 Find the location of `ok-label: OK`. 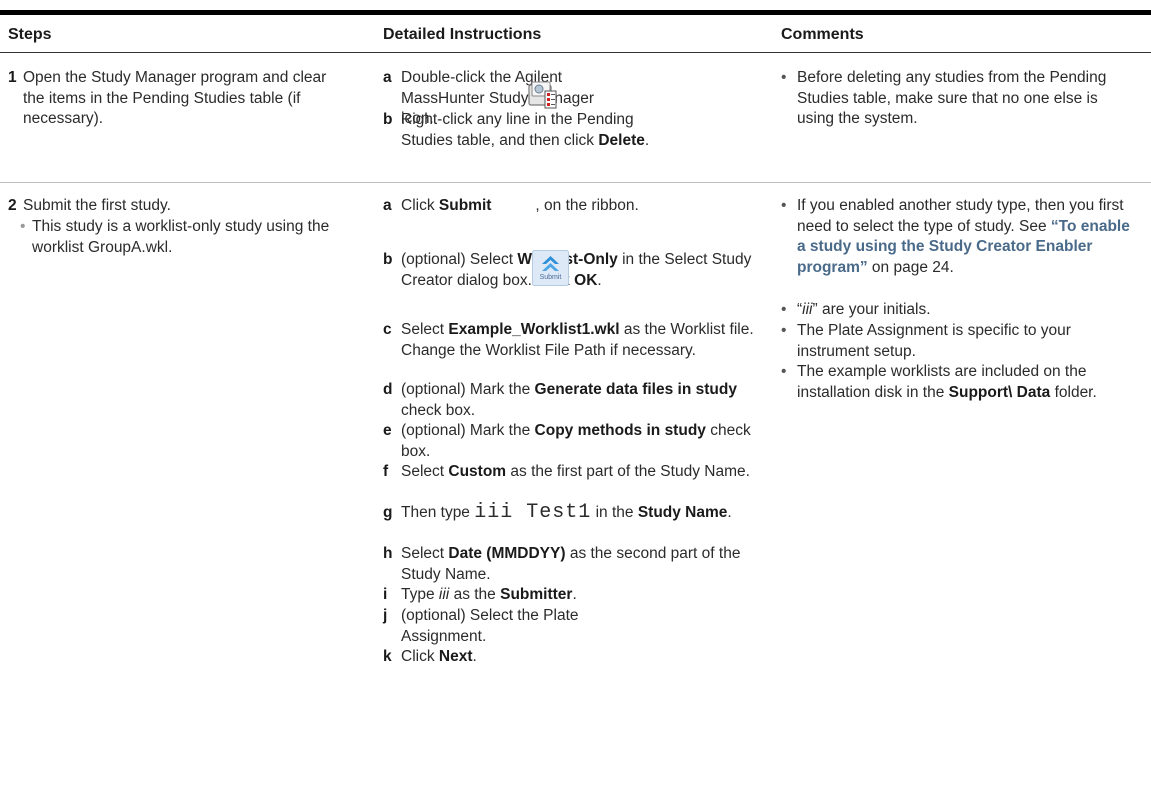

ok-label: OK is located at coordinates (586, 280).